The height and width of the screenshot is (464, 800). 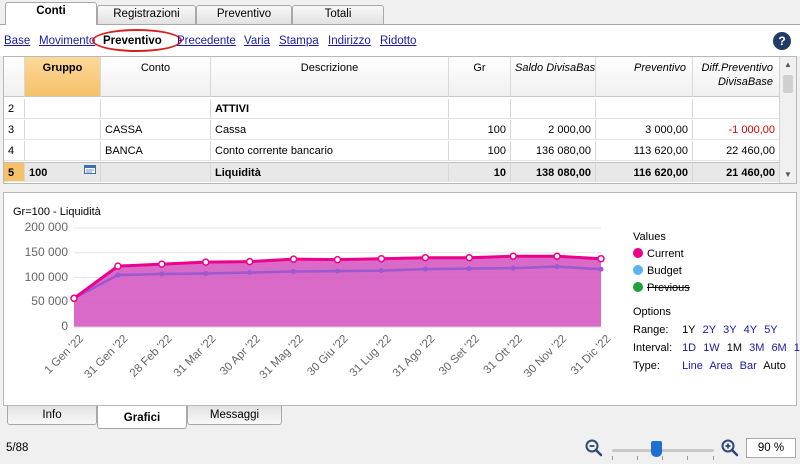 I want to click on range-option-4y: 4Y, so click(x=750, y=330).